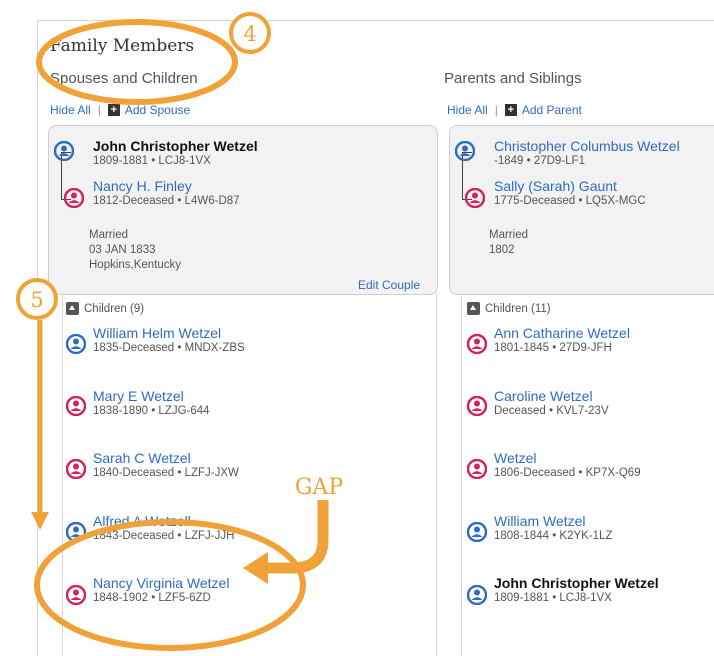  Describe the element at coordinates (249, 34) in the screenshot. I see `step-4-label: 4` at that location.